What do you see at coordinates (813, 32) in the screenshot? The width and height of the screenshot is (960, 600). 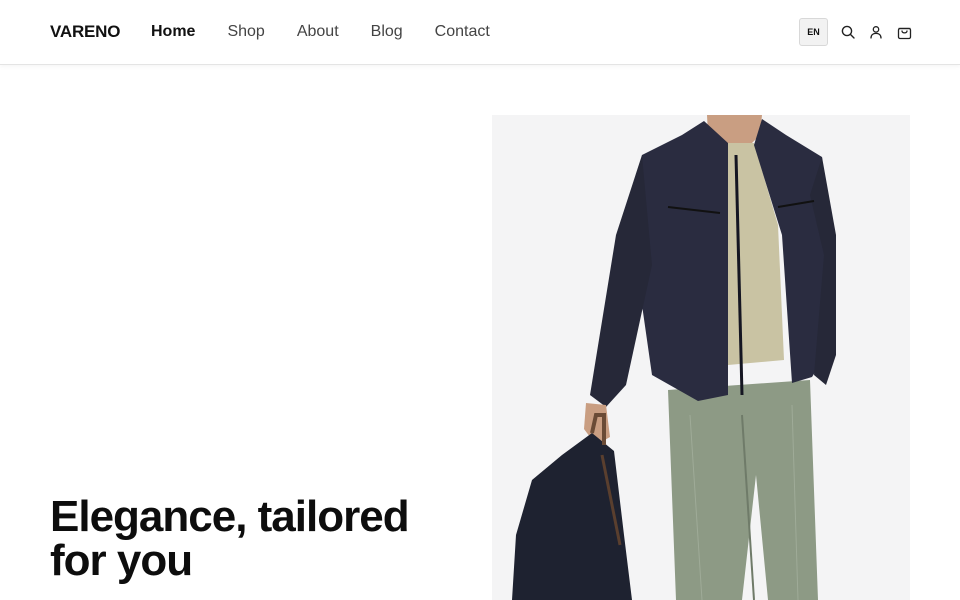 I see `language-button: EN` at bounding box center [813, 32].